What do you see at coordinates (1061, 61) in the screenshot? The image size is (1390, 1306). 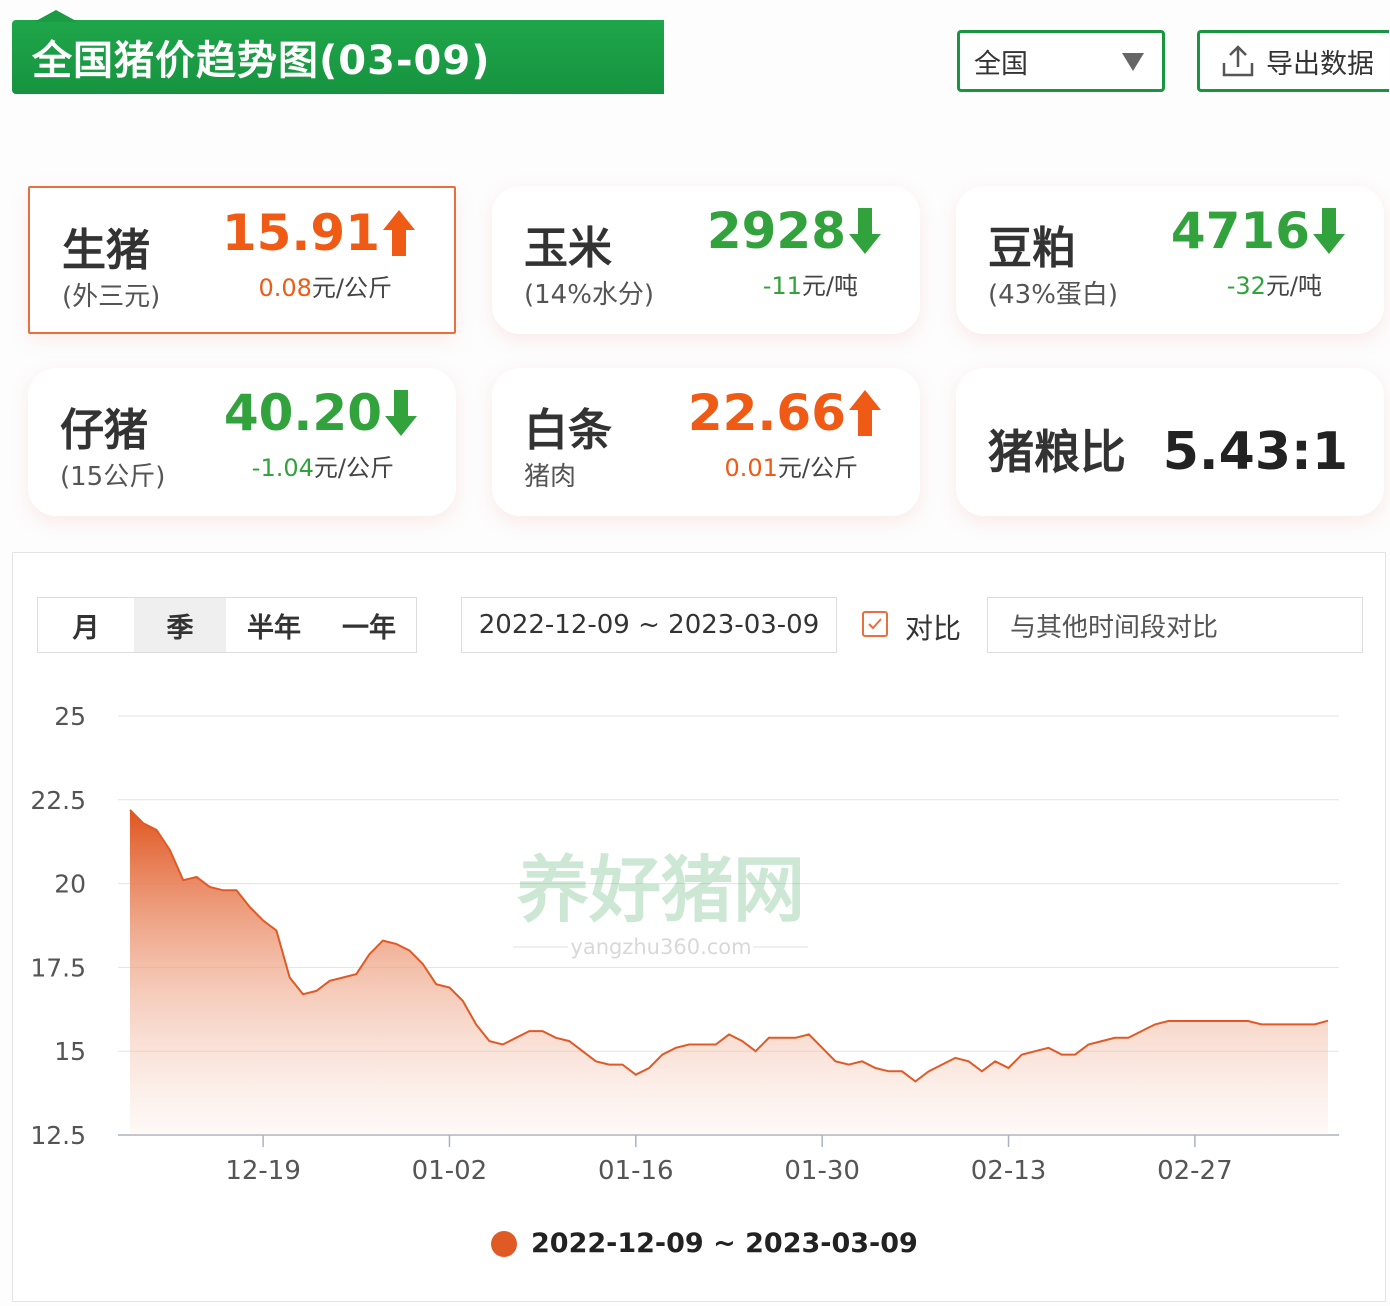 I see `region-select: 全国` at bounding box center [1061, 61].